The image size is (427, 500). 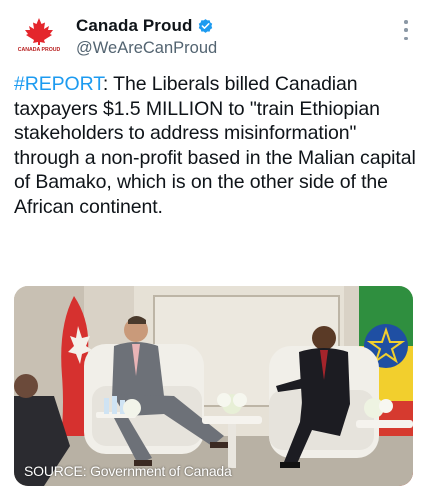 What do you see at coordinates (406, 30) in the screenshot?
I see `more-options-icon` at bounding box center [406, 30].